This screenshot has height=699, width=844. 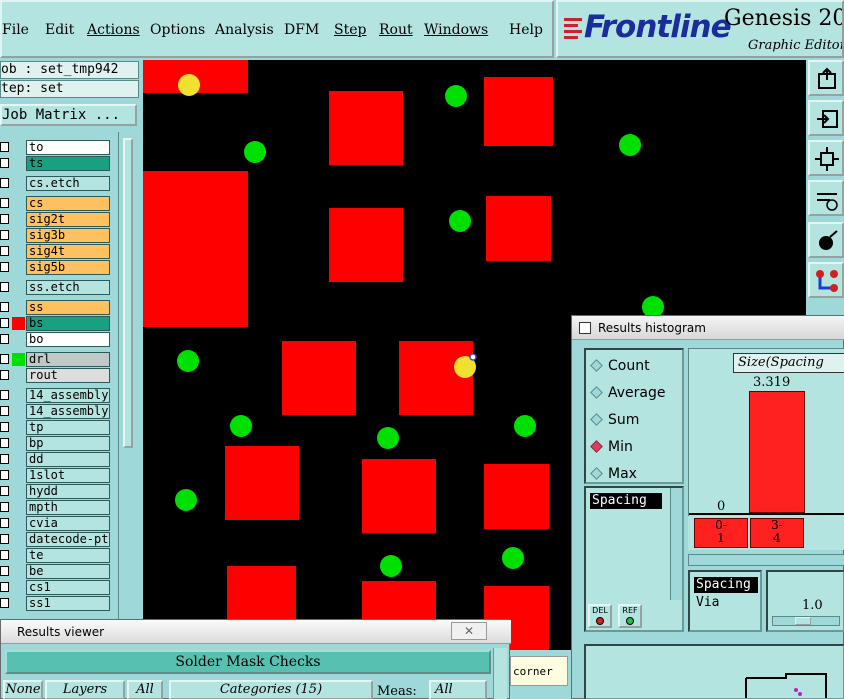 I want to click on layer-row: sig3b, so click(x=56, y=235).